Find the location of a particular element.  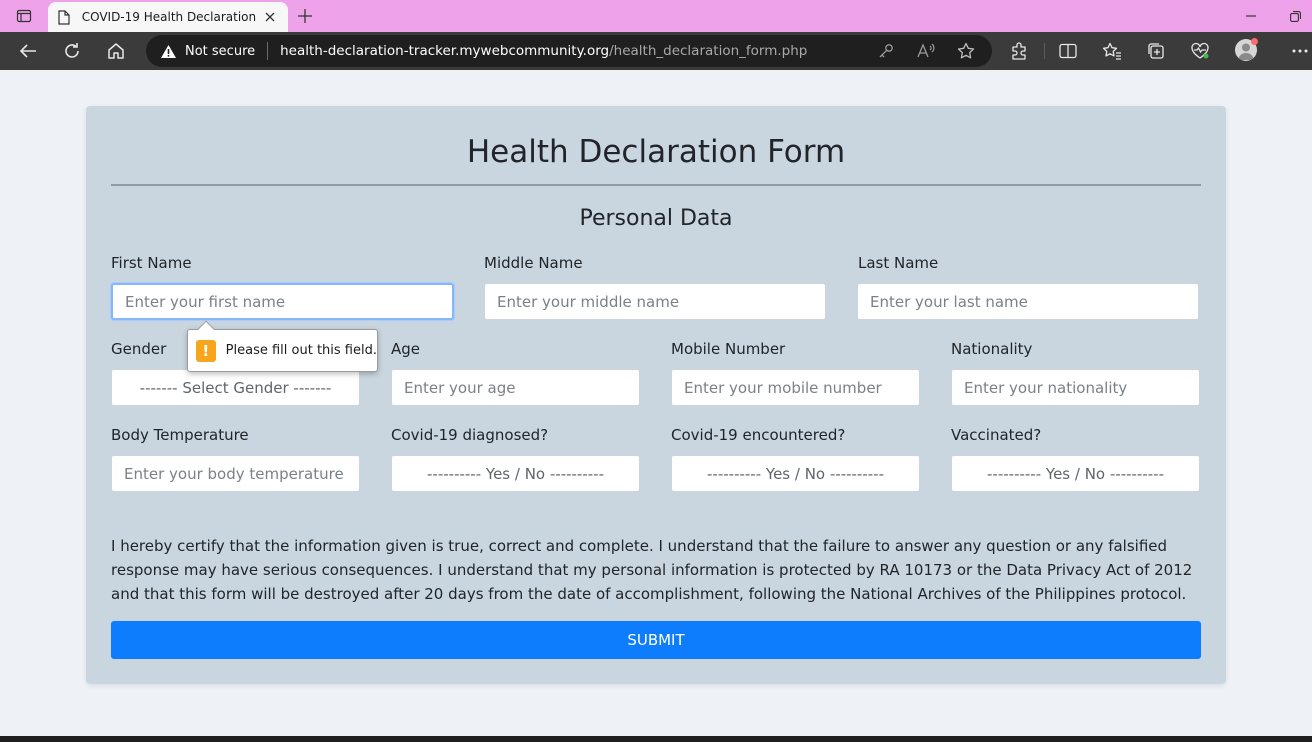

body-temperature-label: Body Temperature is located at coordinates (180, 435).